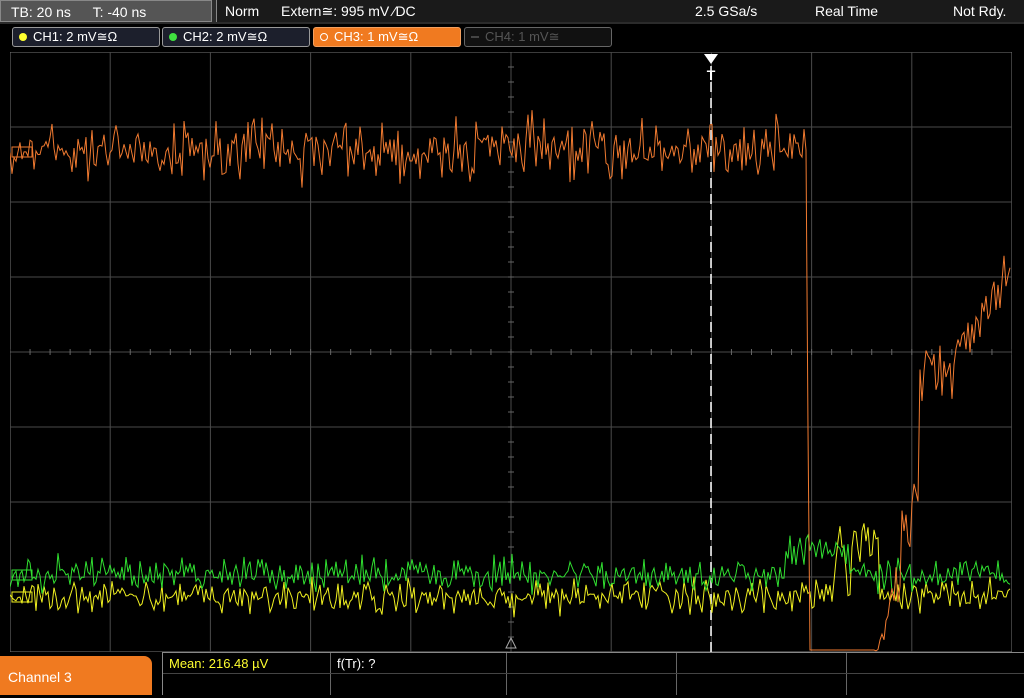 The width and height of the screenshot is (1024, 698). Describe the element at coordinates (41, 12) in the screenshot. I see `timebase-label: TB: 20 ns` at that location.